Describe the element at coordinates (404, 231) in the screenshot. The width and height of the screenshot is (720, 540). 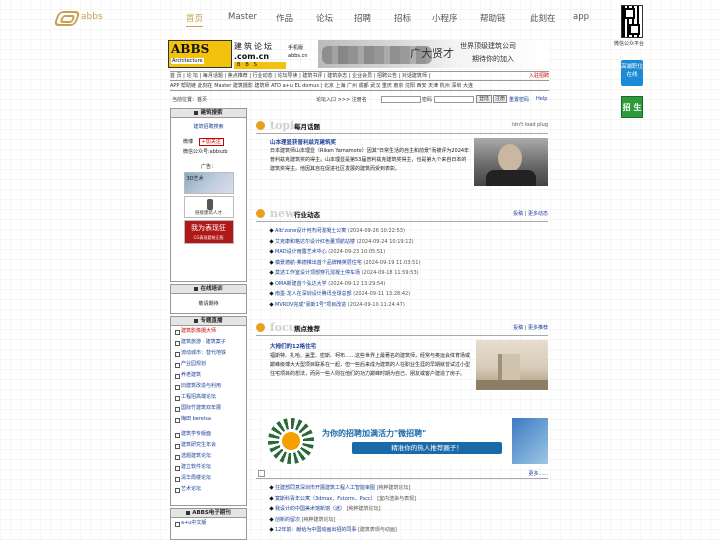
I see `list-item: Alb'zone设计何杰闲混凝土公寓 (2024-09-26 10:22:53)` at that location.